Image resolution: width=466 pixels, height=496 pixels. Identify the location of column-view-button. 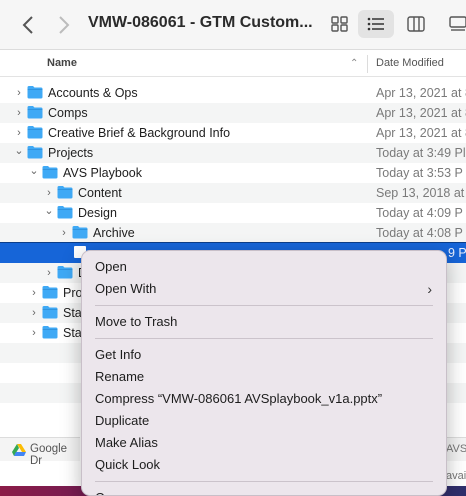
(416, 24).